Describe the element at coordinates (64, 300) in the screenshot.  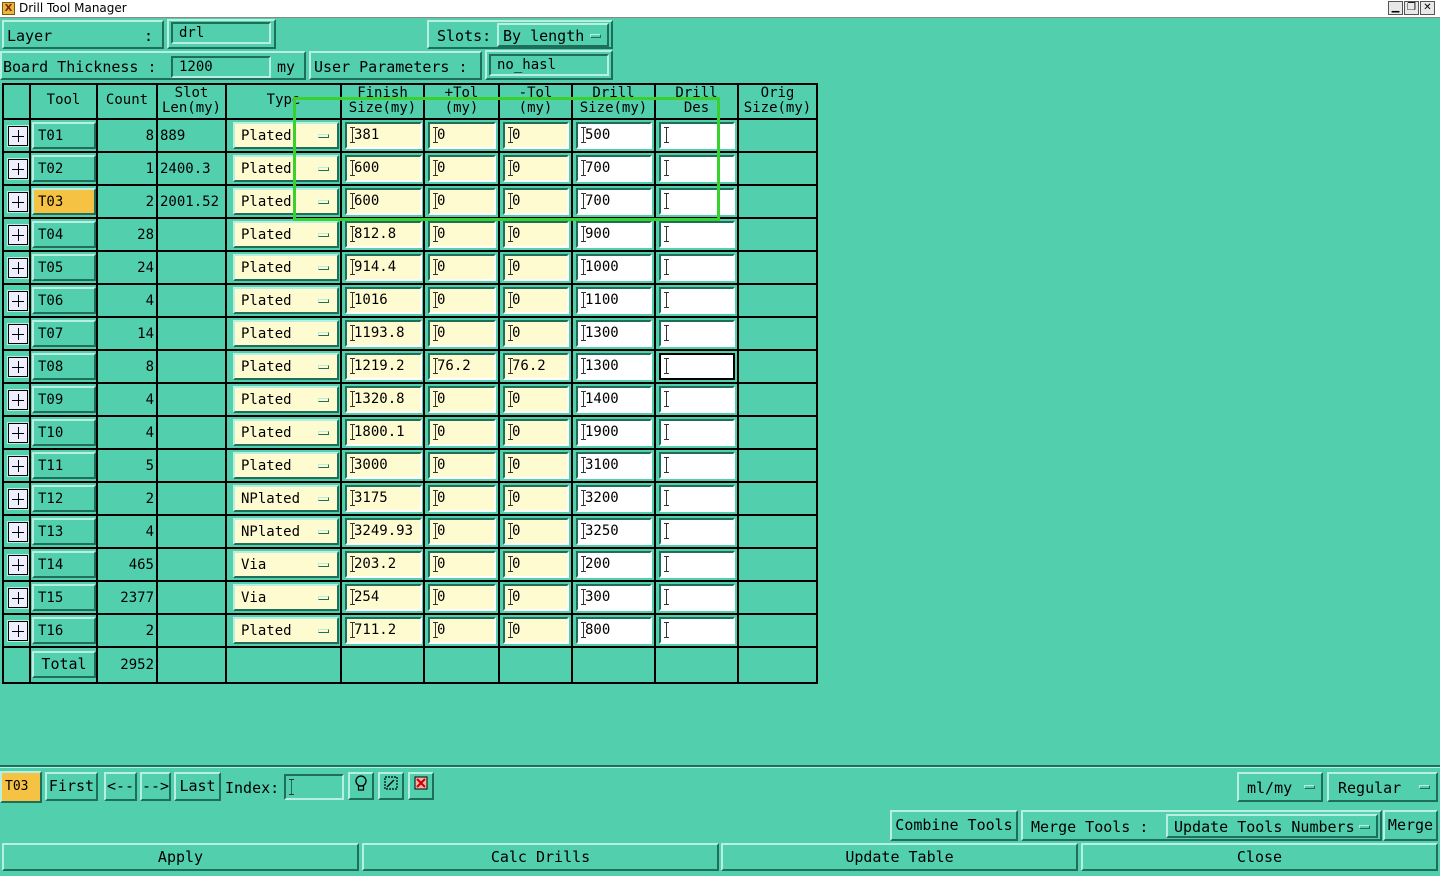
I see `tool-button: T06` at that location.